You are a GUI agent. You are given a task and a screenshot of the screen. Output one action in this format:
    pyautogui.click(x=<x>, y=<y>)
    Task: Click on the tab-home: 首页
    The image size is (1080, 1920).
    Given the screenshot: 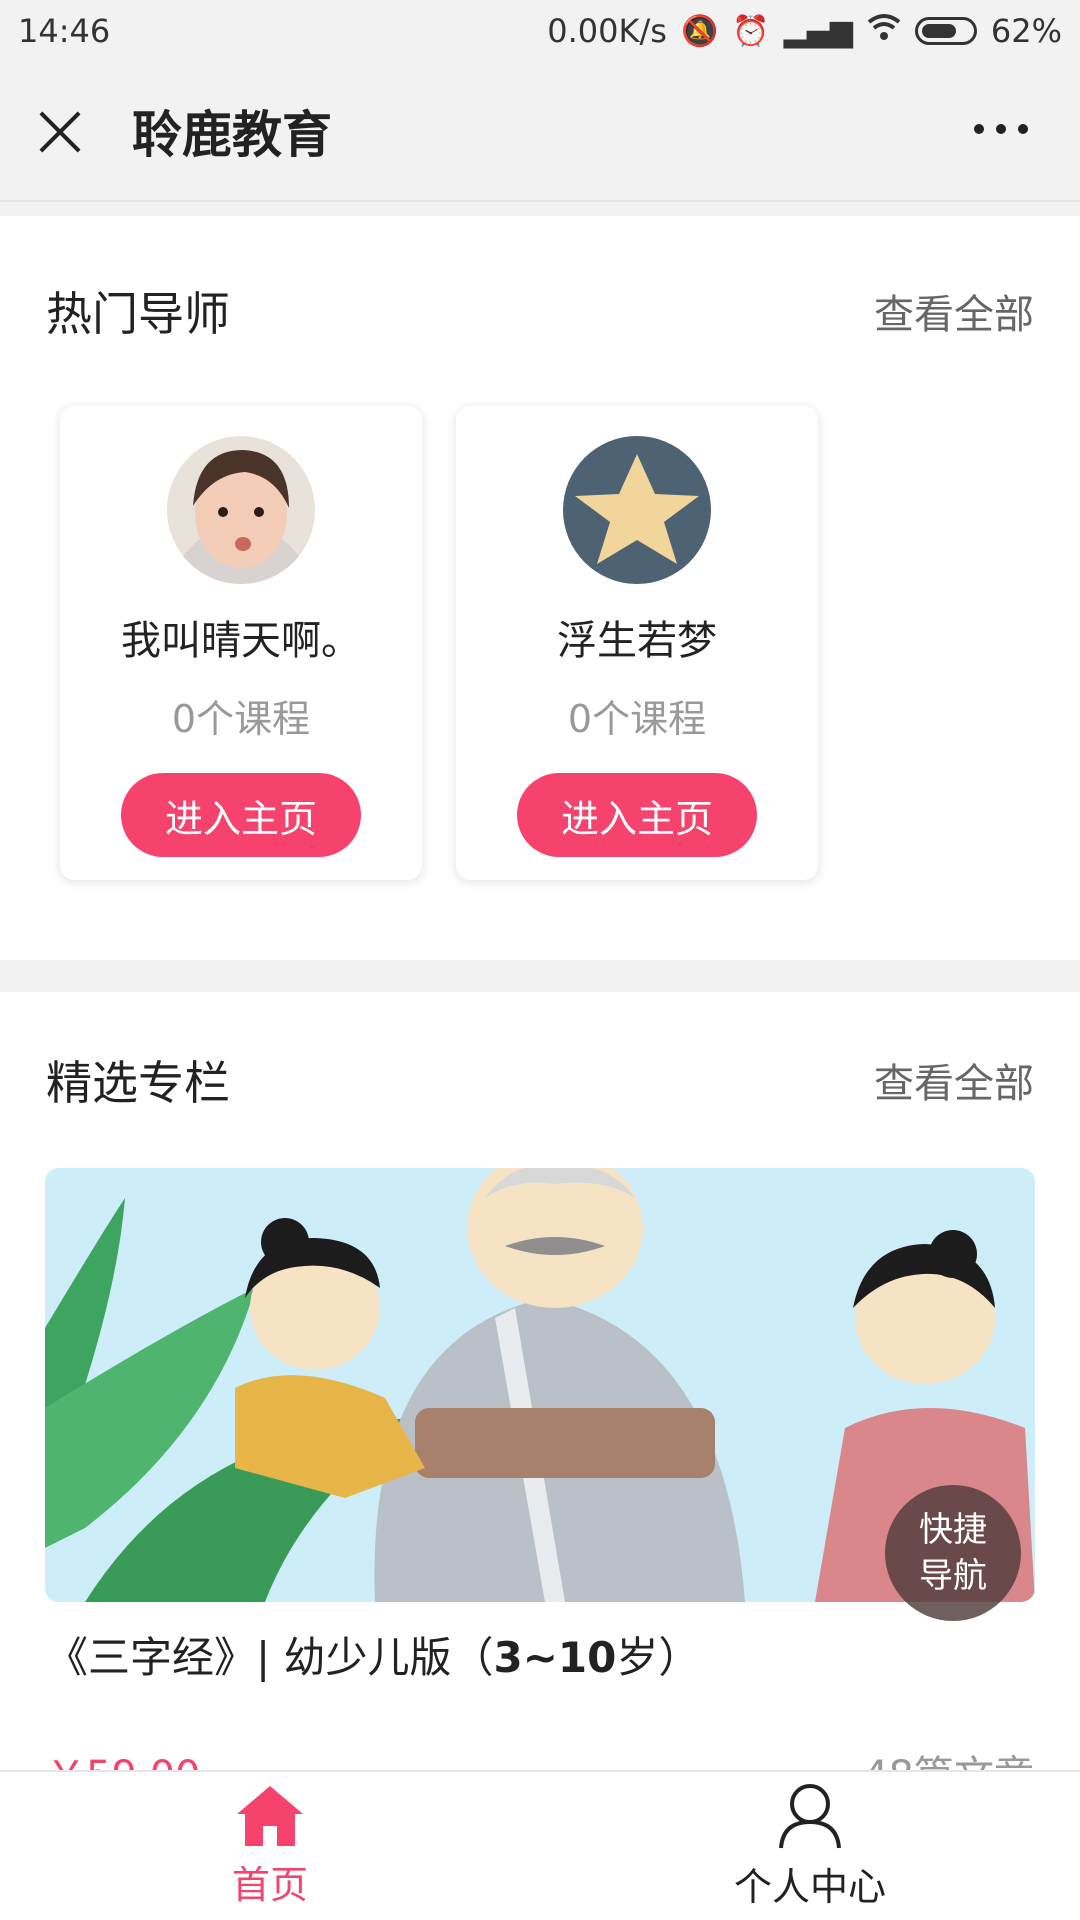 What is the action you would take?
    pyautogui.click(x=270, y=1846)
    